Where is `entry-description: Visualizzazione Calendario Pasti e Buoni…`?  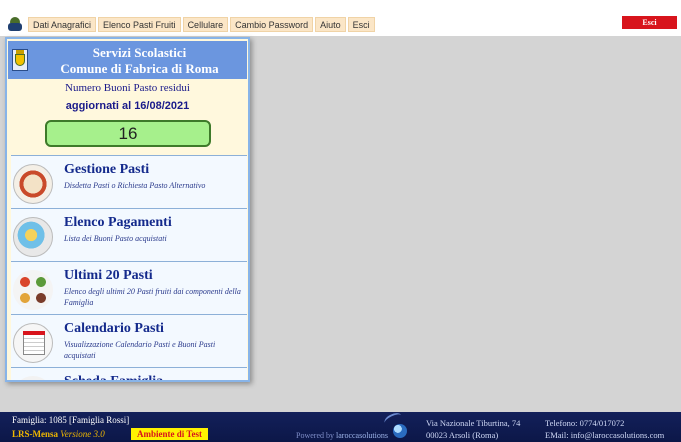 entry-description: Visualizzazione Calendario Pasti e Buoni… is located at coordinates (140, 350).